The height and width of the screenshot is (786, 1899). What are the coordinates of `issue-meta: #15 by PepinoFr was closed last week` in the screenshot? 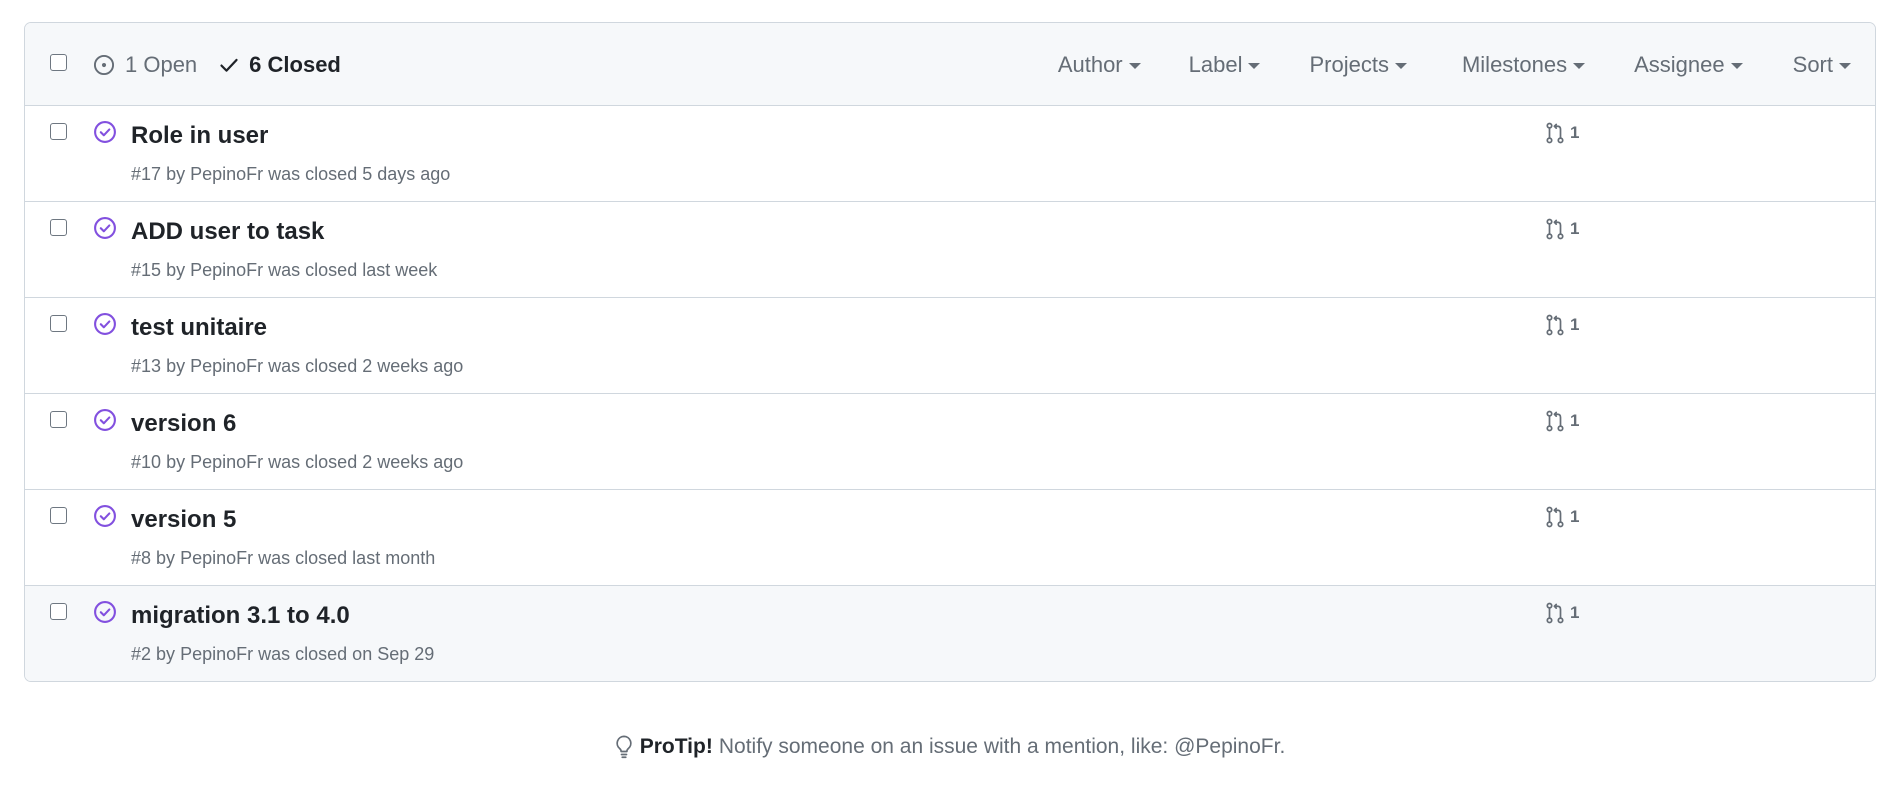 It's located at (284, 270).